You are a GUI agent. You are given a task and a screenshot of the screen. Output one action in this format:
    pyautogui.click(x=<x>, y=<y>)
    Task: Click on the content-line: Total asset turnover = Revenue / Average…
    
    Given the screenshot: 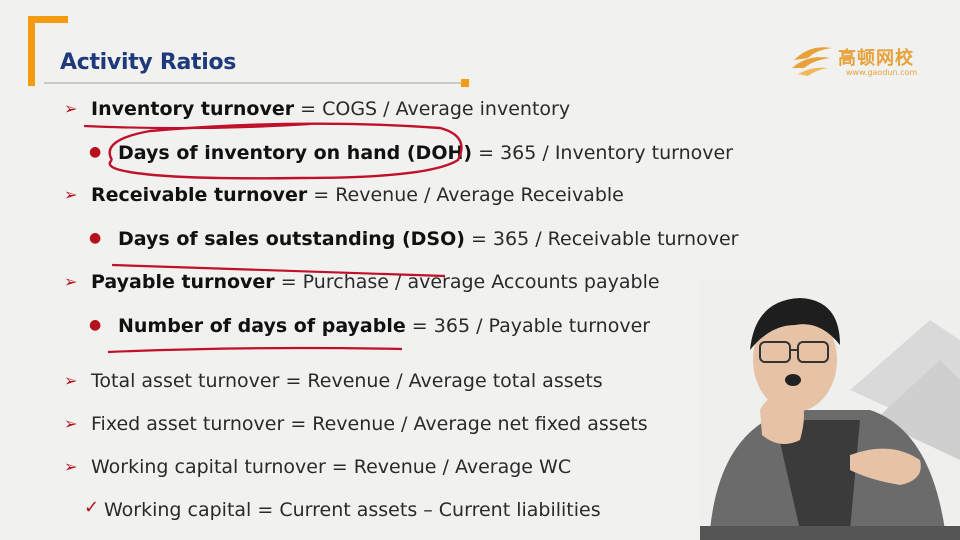 What is the action you would take?
    pyautogui.click(x=347, y=381)
    